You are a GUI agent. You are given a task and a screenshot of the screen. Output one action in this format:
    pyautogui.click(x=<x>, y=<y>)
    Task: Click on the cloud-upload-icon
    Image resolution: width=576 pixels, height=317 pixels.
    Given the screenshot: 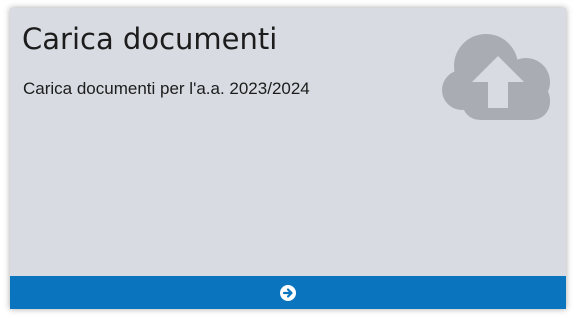 What is the action you would take?
    pyautogui.click(x=496, y=77)
    